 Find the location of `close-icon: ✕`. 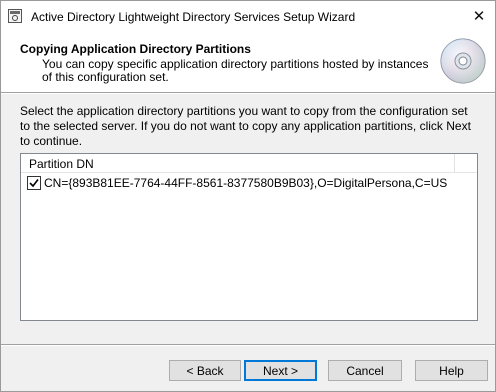

close-icon: ✕ is located at coordinates (479, 16).